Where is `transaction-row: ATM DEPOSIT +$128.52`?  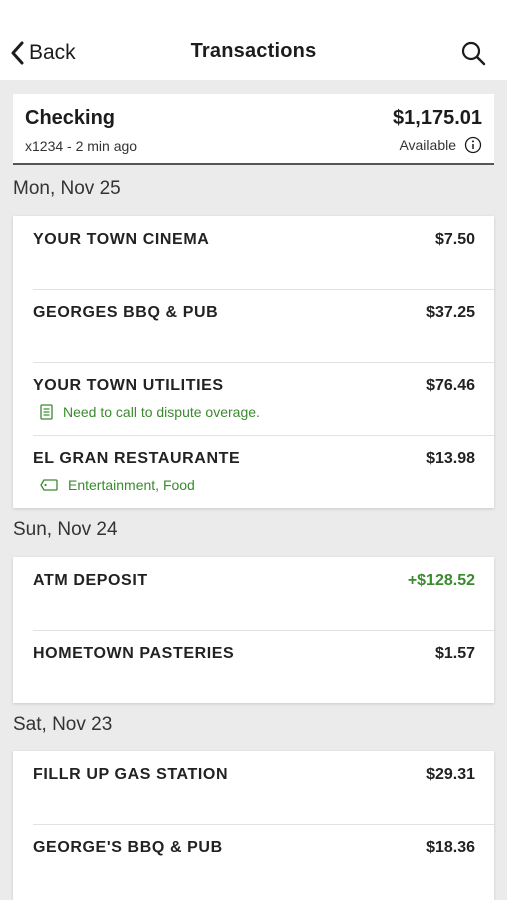 transaction-row: ATM DEPOSIT +$128.52 is located at coordinates (253, 593).